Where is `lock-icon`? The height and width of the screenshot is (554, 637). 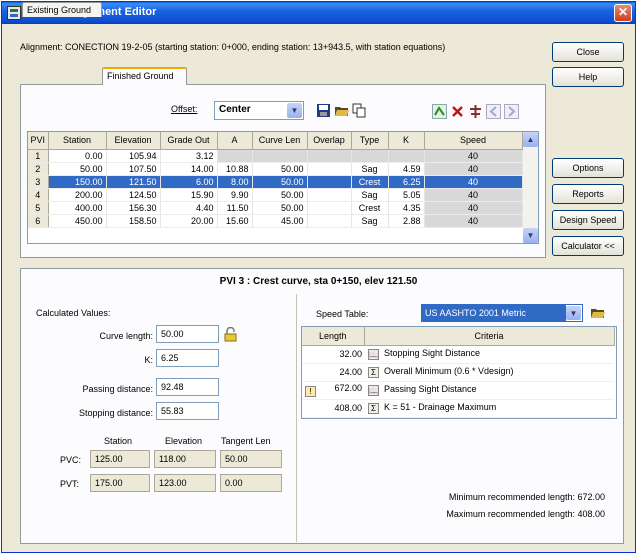
lock-icon is located at coordinates (230, 334).